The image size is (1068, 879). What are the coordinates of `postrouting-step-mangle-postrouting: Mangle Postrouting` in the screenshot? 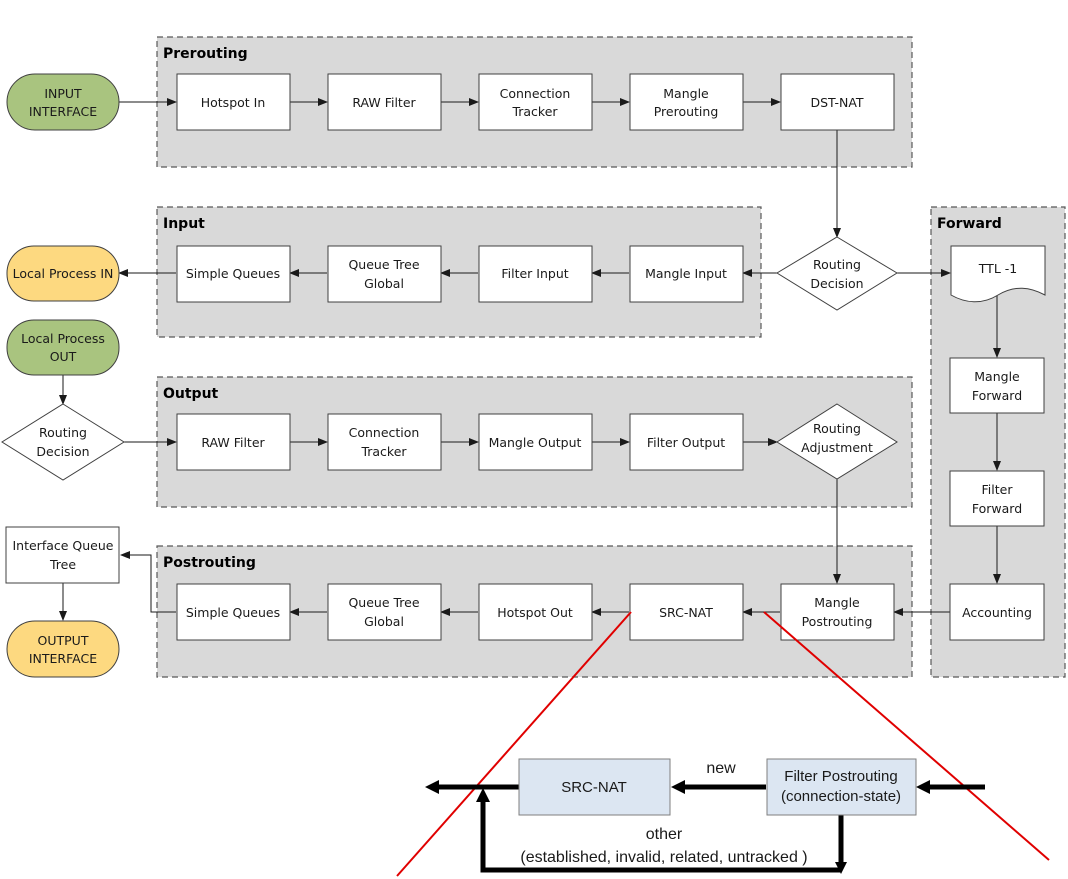 It's located at (837, 612).